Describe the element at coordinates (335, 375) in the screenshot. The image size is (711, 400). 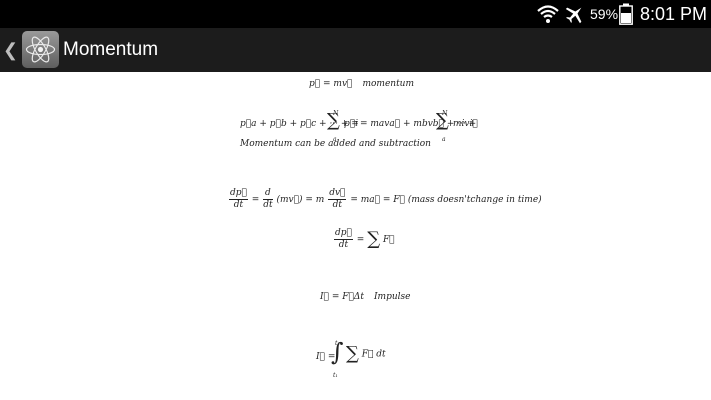
I see `integral-lower-limit: t₁` at that location.